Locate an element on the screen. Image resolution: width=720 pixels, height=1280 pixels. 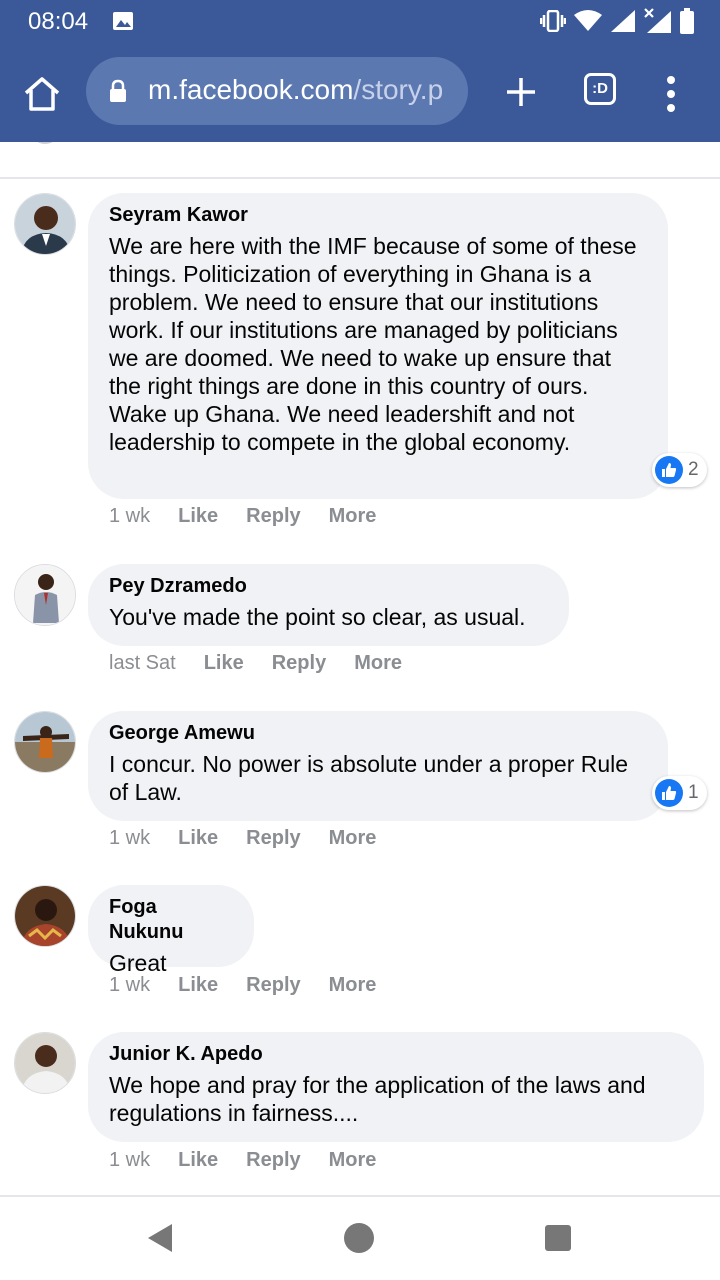
comment-author: George Amewu is located at coordinates (378, 733).